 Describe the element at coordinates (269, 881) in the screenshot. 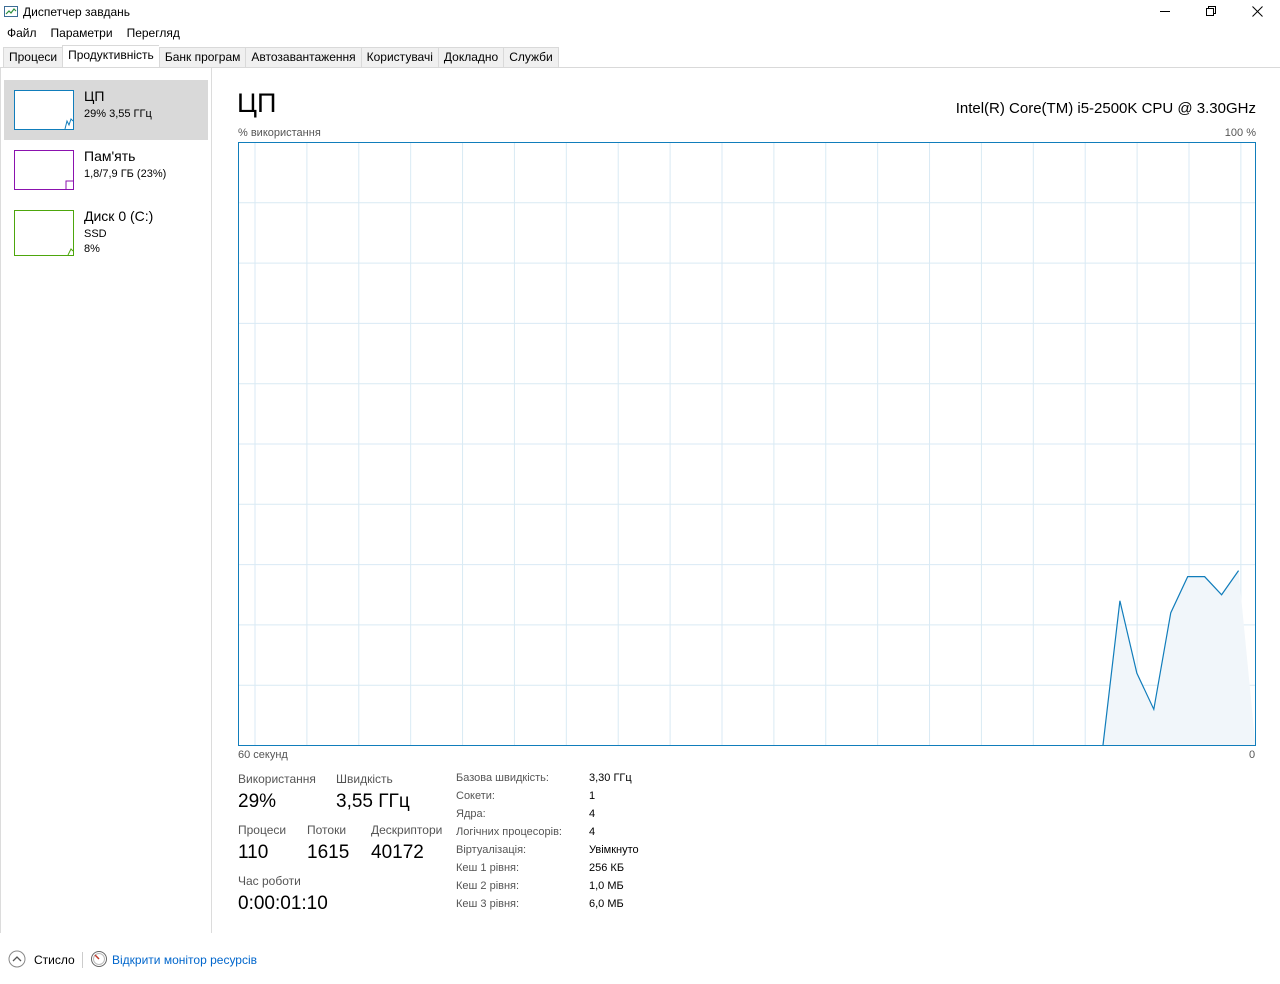

I see `uptime-label: Час роботи` at that location.